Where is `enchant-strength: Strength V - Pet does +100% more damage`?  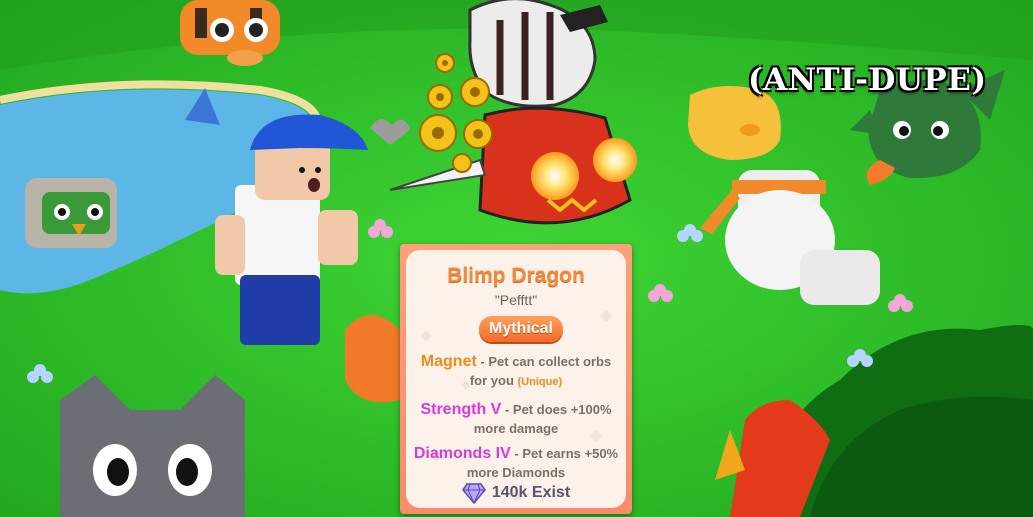
enchant-strength: Strength V - Pet does +100% more damage is located at coordinates (516, 419).